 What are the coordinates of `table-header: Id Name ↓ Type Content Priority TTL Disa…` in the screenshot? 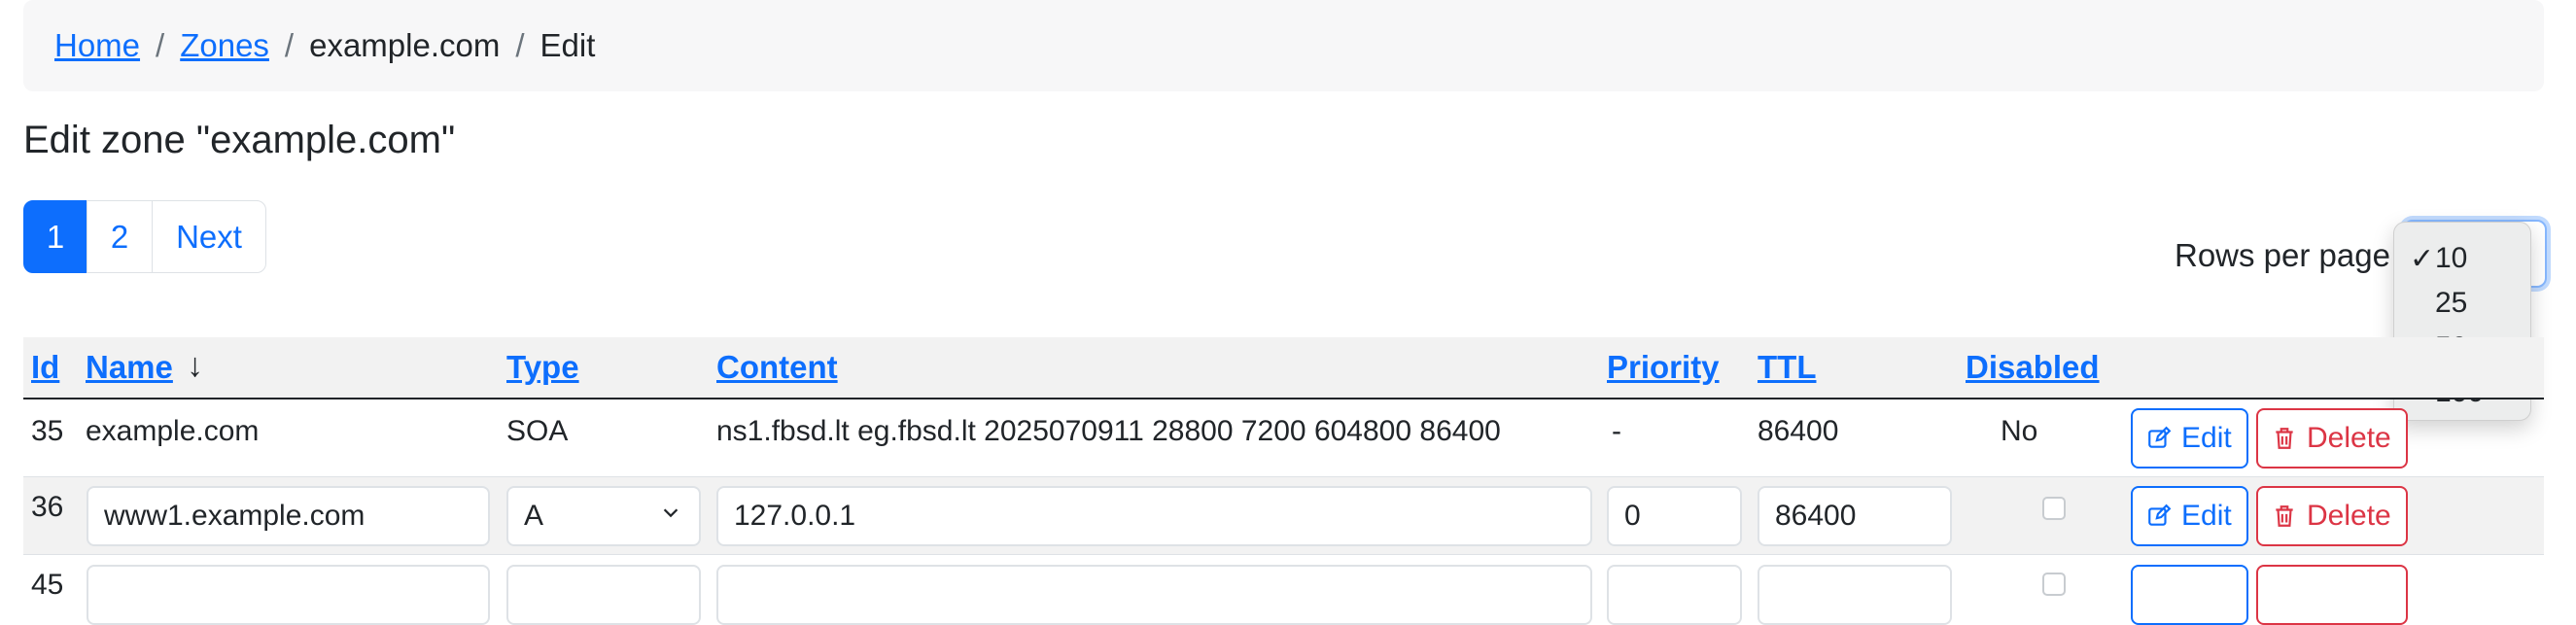 It's located at (1283, 368).